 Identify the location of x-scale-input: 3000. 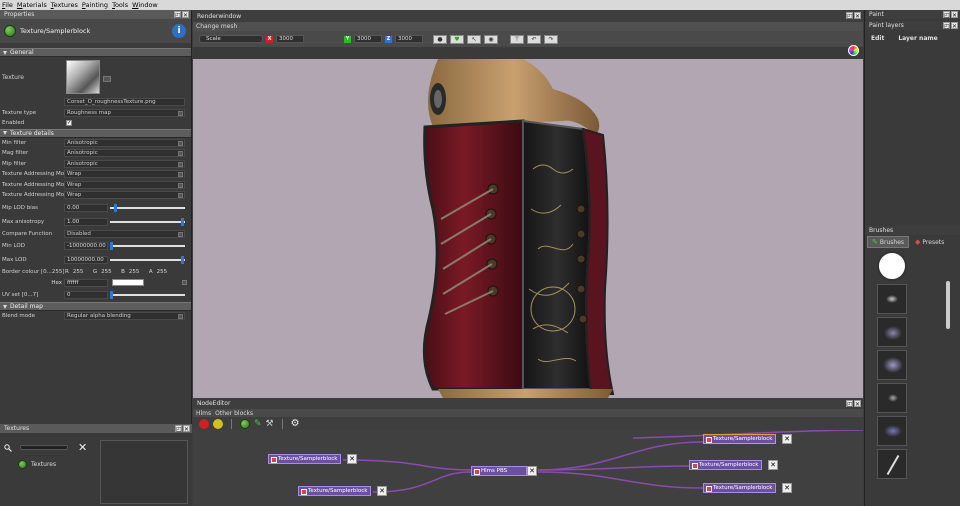
(290, 39).